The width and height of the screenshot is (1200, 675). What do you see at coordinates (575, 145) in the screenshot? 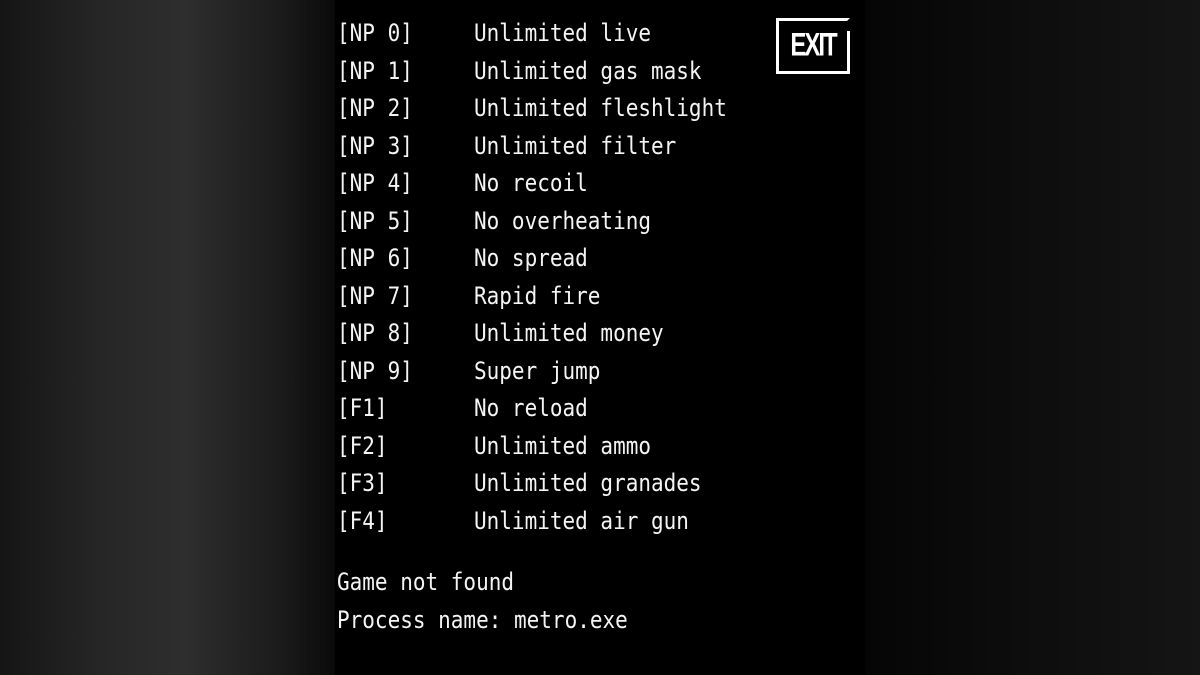
I see `hotkey-label: Unlimited filter` at bounding box center [575, 145].